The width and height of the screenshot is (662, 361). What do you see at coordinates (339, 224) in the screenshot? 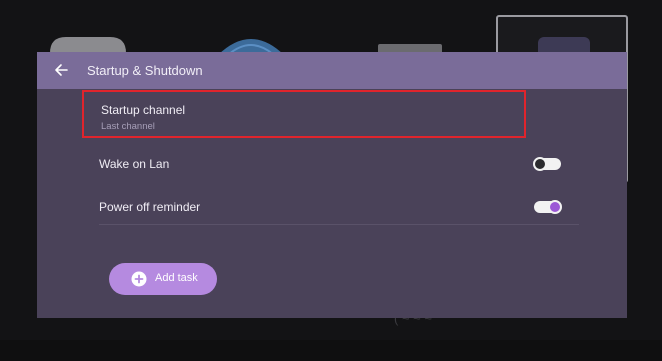
I see `divider` at bounding box center [339, 224].